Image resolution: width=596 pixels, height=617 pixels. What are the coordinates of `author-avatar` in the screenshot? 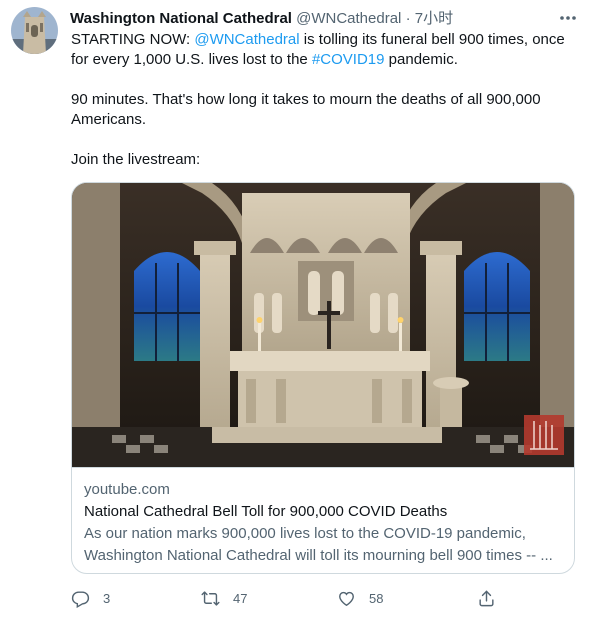 It's located at (34, 30).